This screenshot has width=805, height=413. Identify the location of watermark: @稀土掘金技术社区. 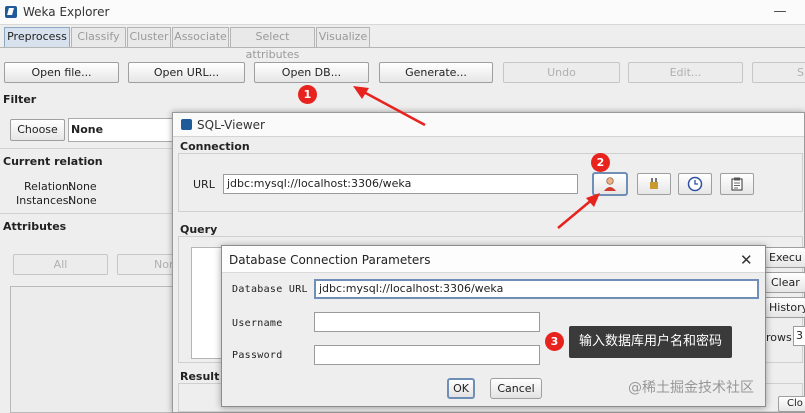
(691, 388).